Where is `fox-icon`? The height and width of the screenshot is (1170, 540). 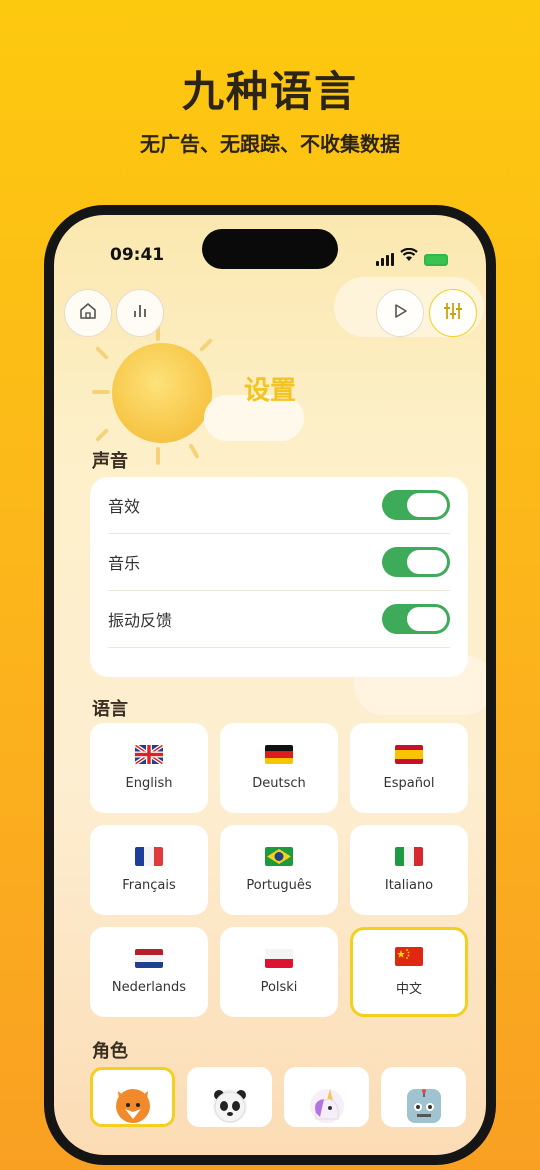 fox-icon is located at coordinates (132, 1106).